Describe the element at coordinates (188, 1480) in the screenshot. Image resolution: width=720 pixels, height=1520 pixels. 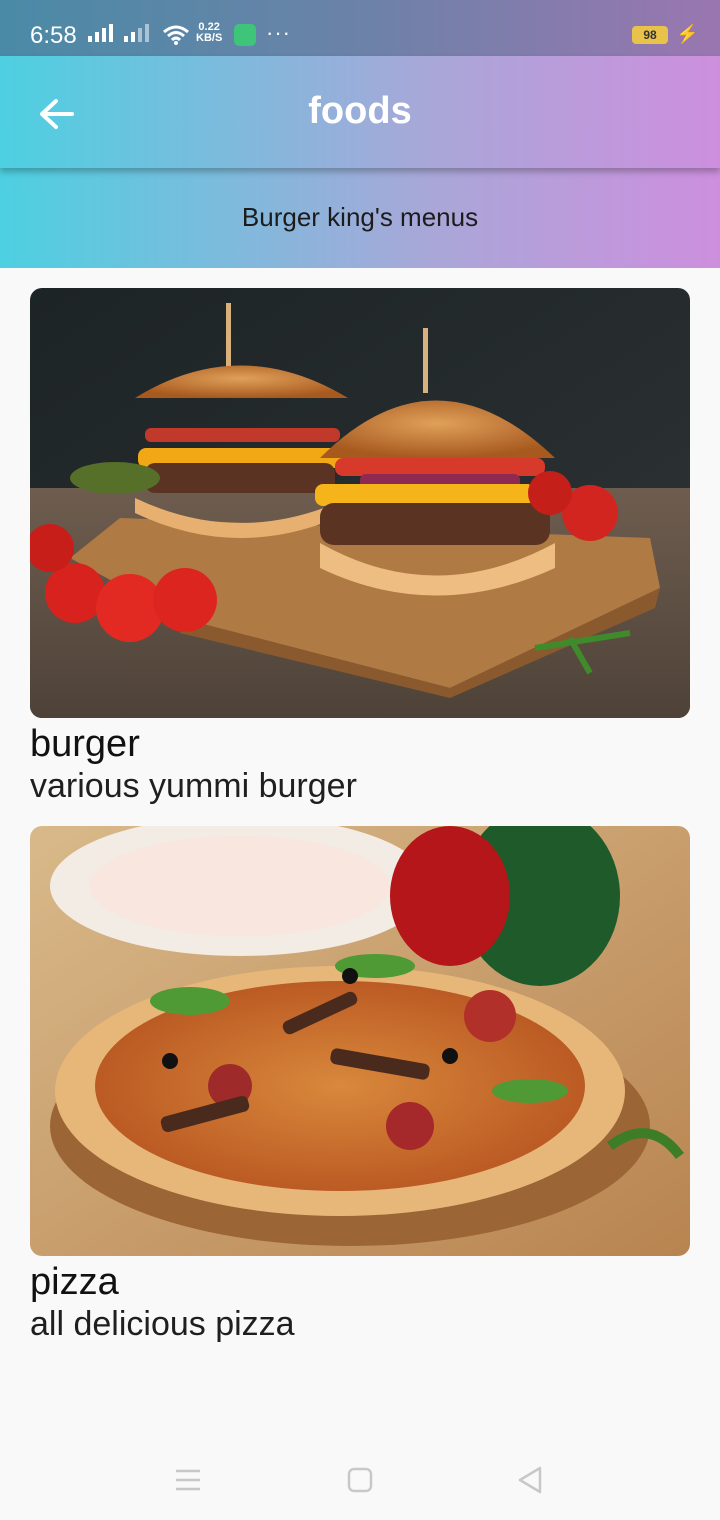
I see `menu-icon` at that location.